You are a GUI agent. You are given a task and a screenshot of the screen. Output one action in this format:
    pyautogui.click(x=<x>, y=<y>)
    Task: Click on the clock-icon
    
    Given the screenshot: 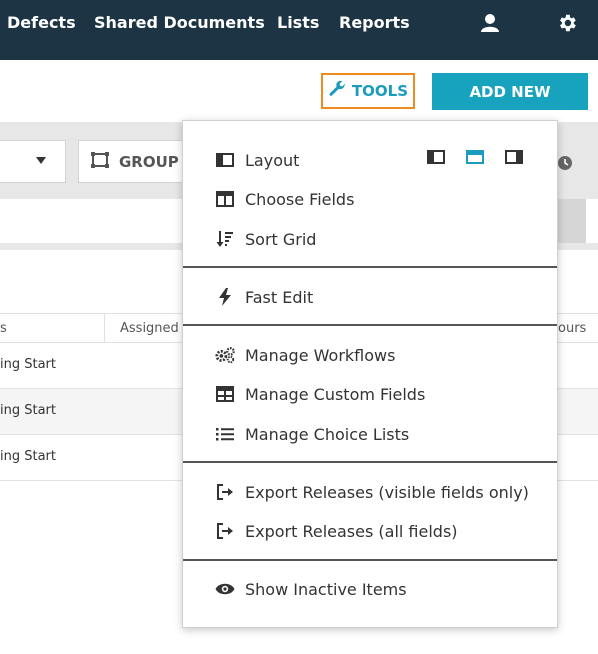 What is the action you would take?
    pyautogui.click(x=565, y=163)
    